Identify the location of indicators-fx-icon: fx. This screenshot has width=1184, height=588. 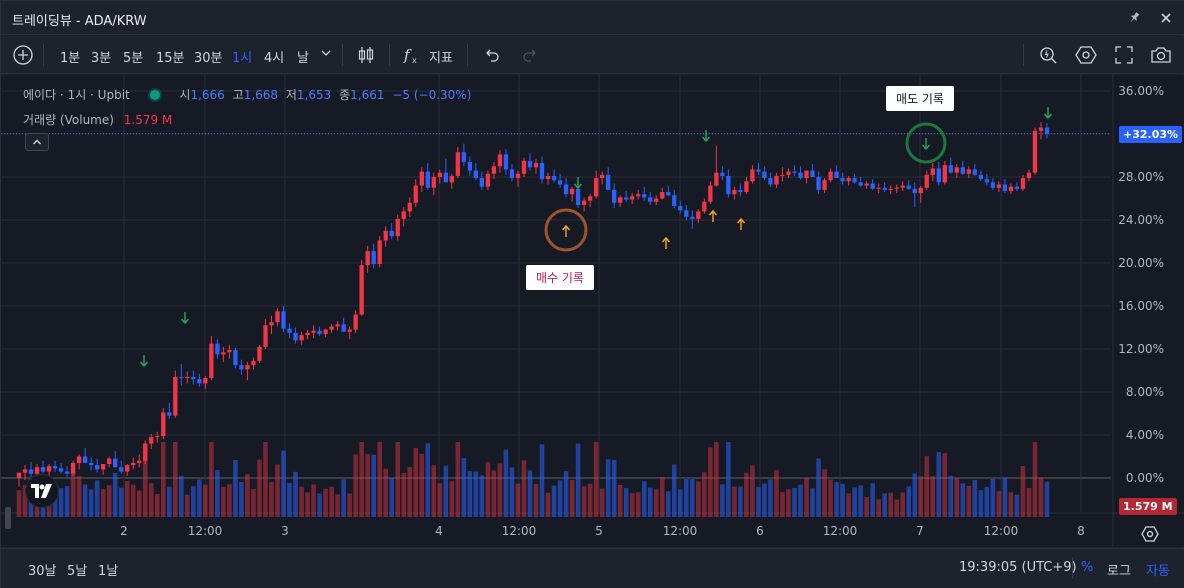
(412, 55).